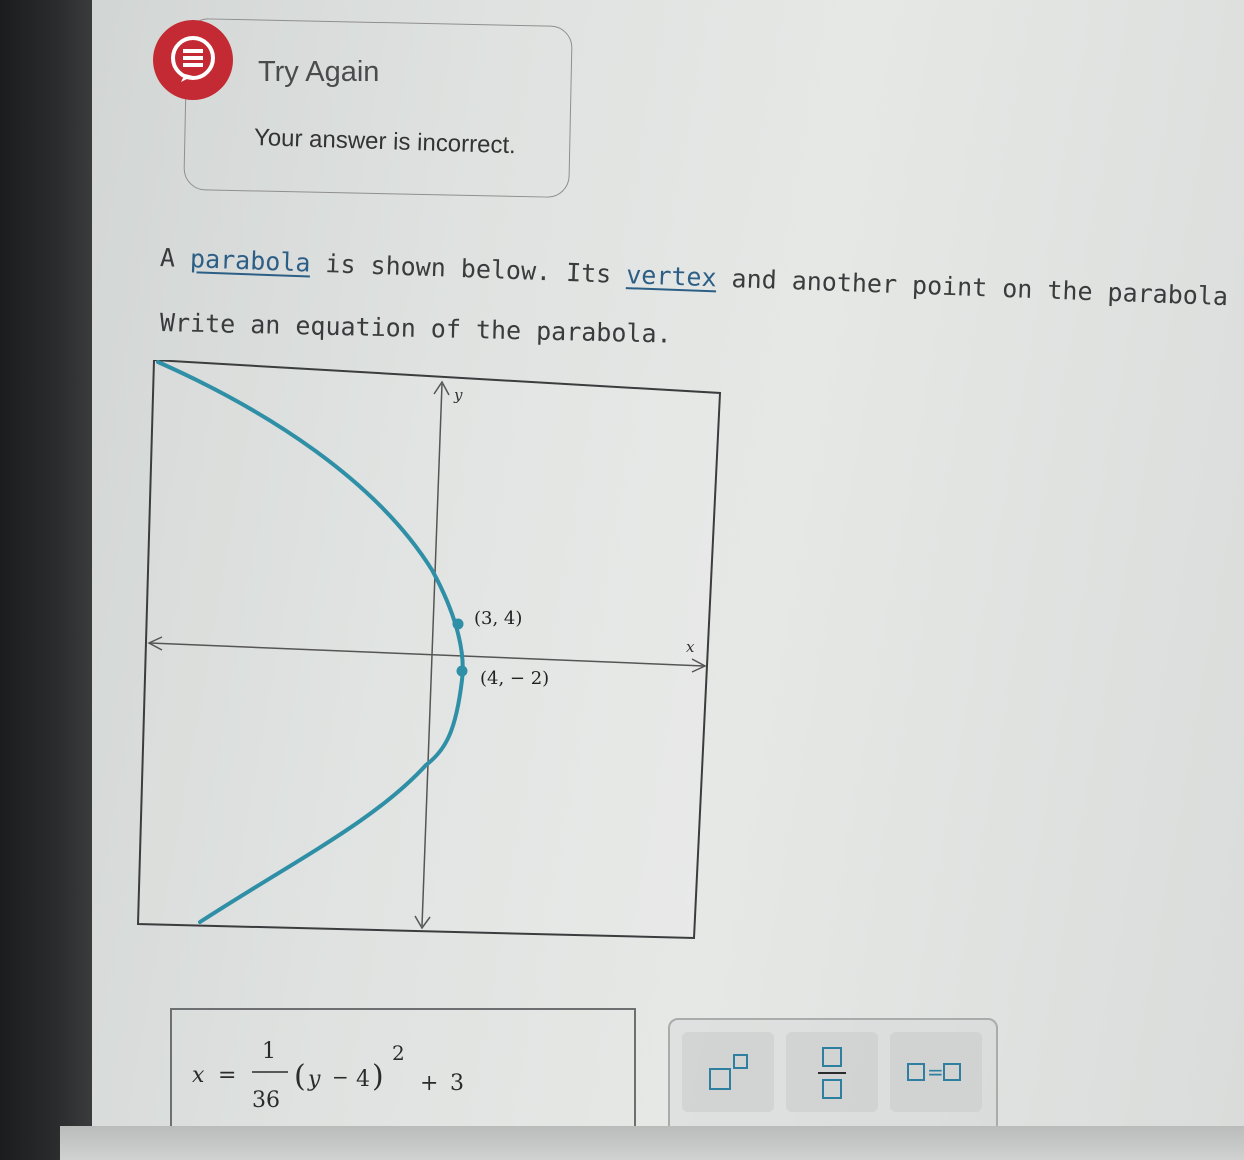 The height and width of the screenshot is (1160, 1244). I want to click on answer-y: y, so click(314, 1079).